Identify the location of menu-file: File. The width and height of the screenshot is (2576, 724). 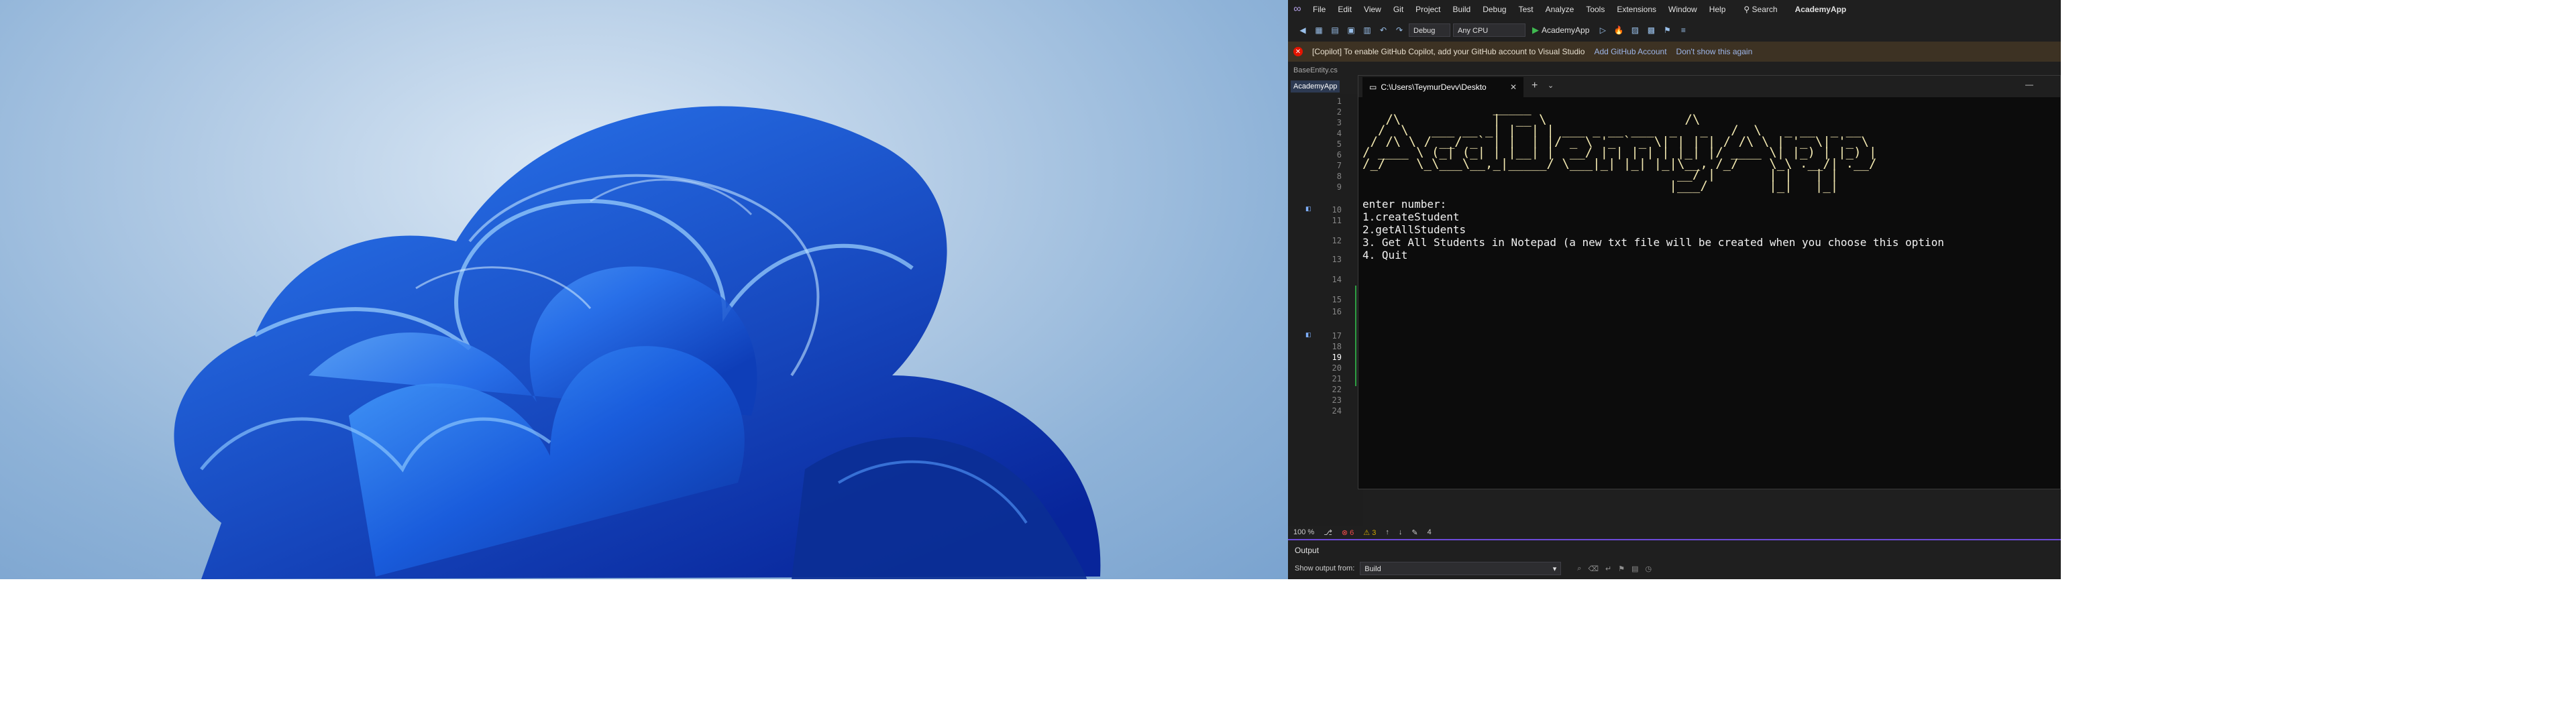
(1319, 9).